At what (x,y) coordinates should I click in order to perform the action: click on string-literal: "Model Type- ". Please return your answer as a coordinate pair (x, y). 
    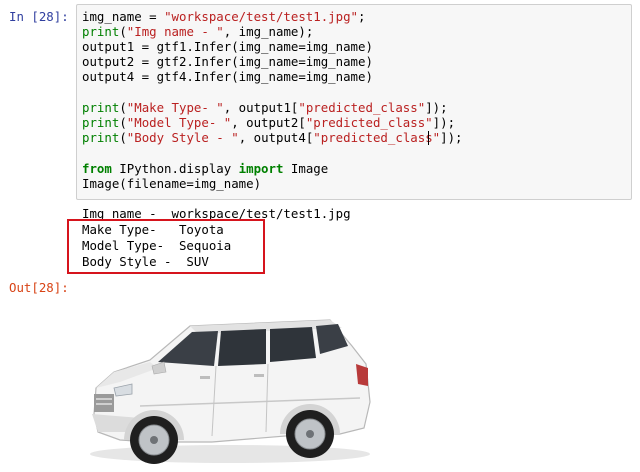
    Looking at the image, I should click on (179, 122).